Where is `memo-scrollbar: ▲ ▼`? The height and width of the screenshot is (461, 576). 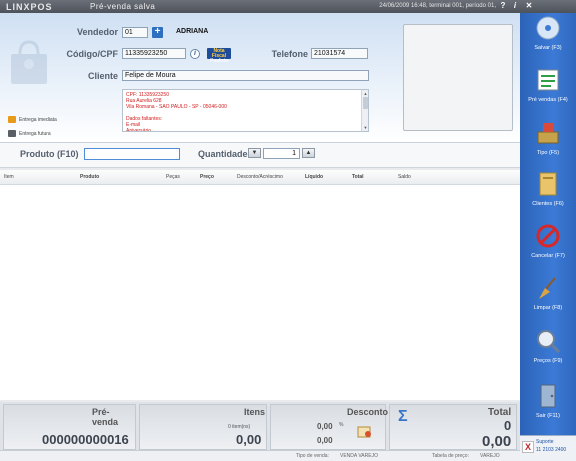 memo-scrollbar: ▲ ▼ is located at coordinates (364, 110).